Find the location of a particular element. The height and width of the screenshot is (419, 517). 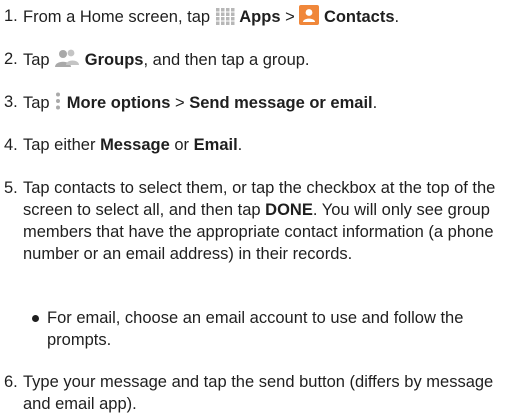

email-label: Email is located at coordinates (215, 145).